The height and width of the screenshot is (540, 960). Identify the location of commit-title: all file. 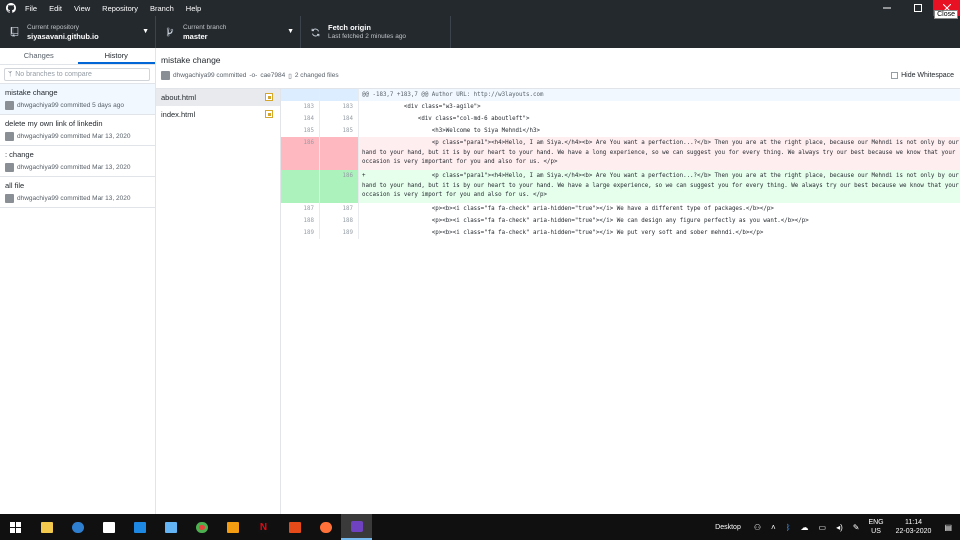
(15, 185).